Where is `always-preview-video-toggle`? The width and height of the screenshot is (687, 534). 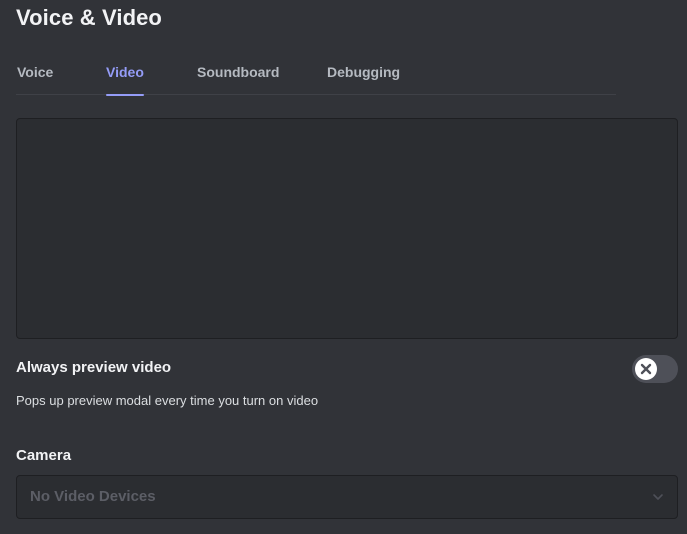
always-preview-video-toggle is located at coordinates (655, 369).